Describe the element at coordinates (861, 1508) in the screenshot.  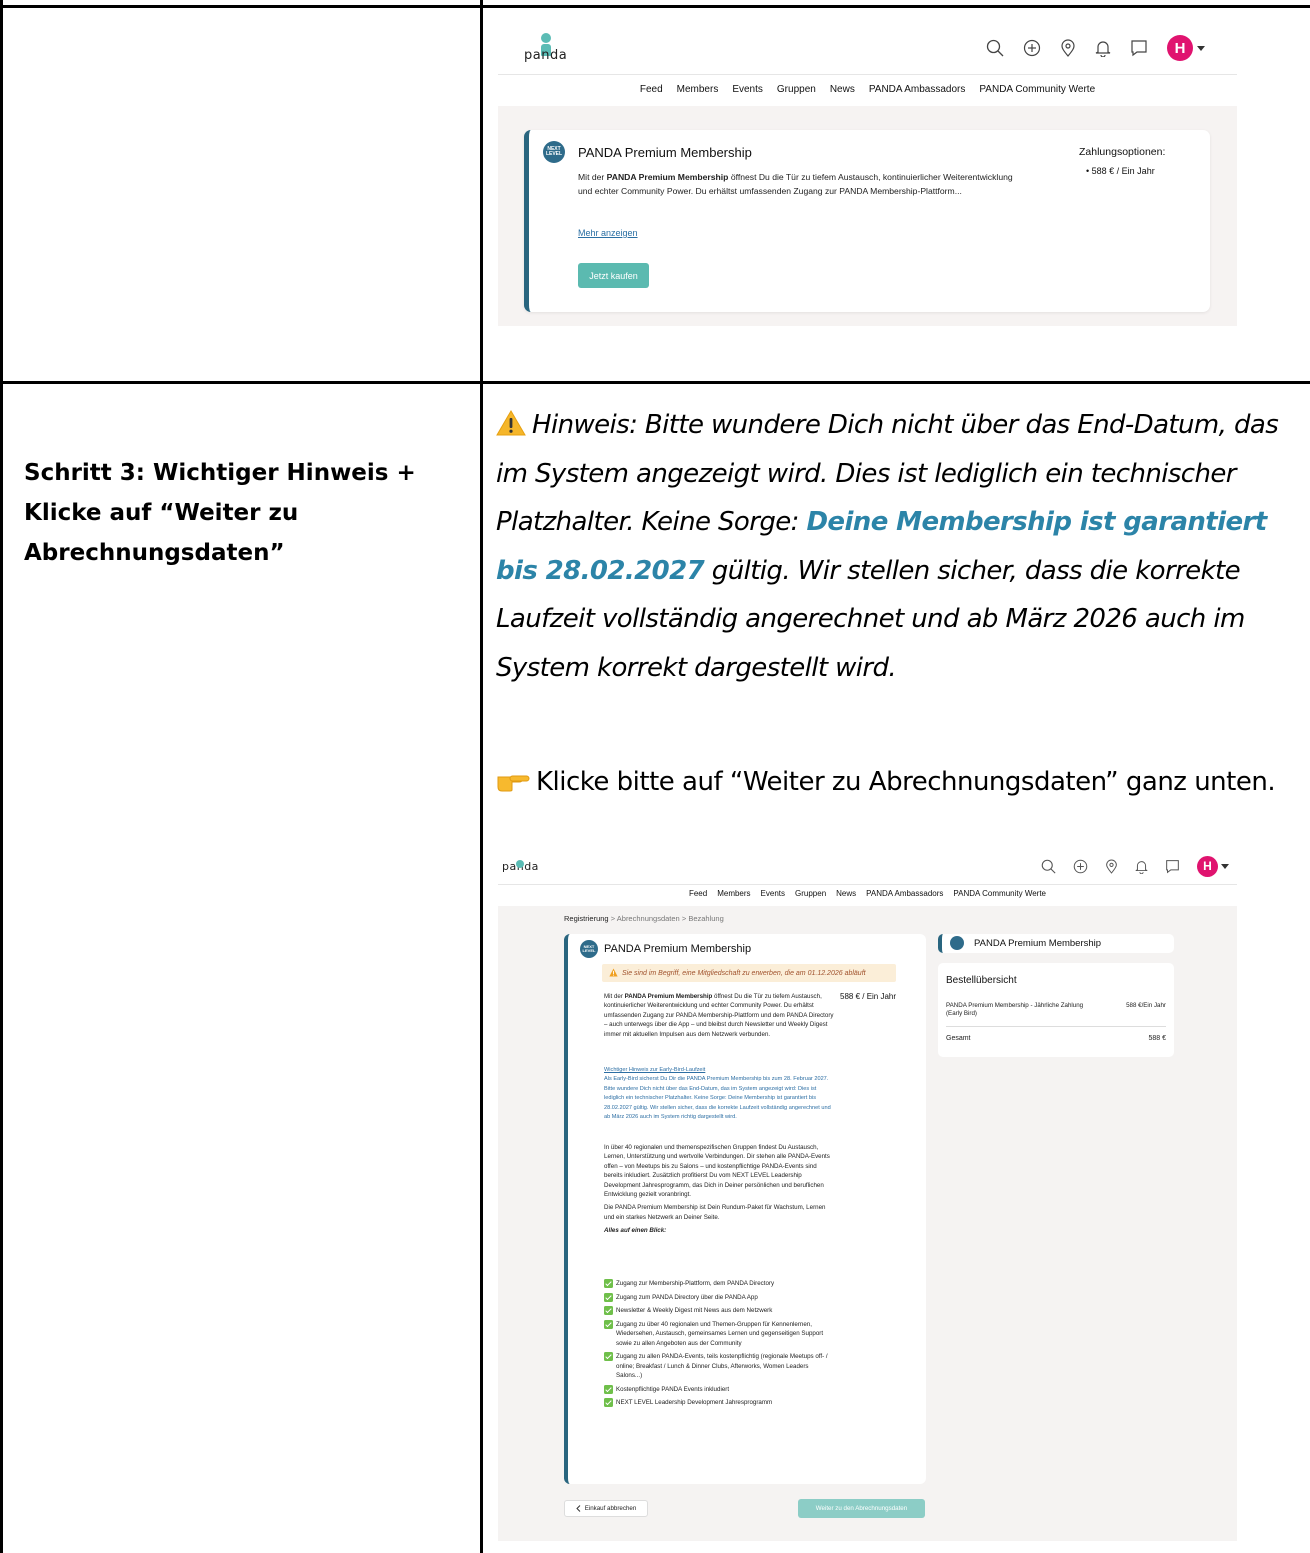
I see `continue-to-billing-button: Weiter zu den Abrechnungsdaten` at that location.